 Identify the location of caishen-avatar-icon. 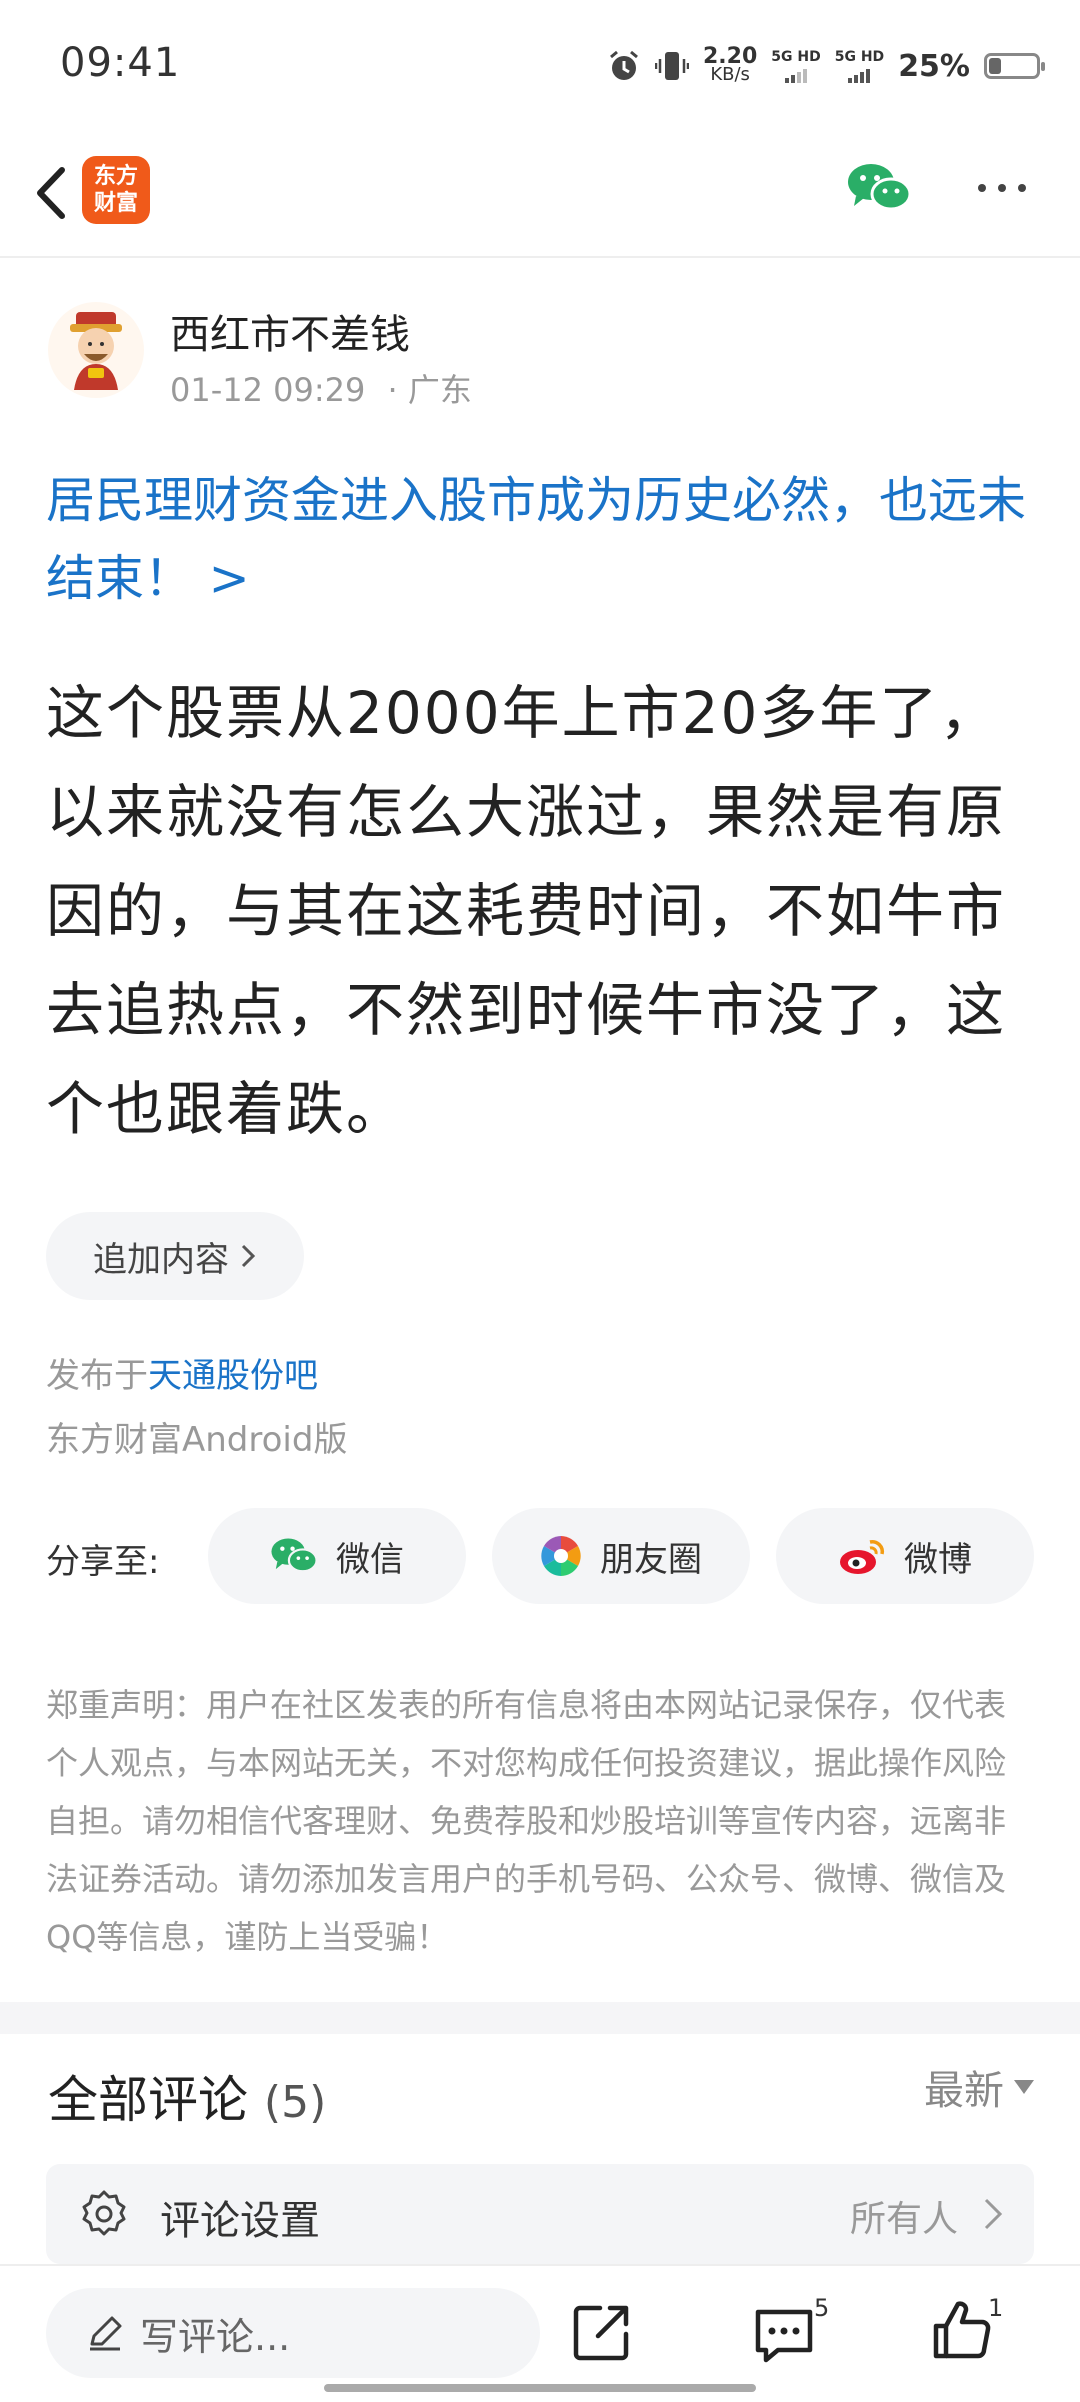
(96, 351).